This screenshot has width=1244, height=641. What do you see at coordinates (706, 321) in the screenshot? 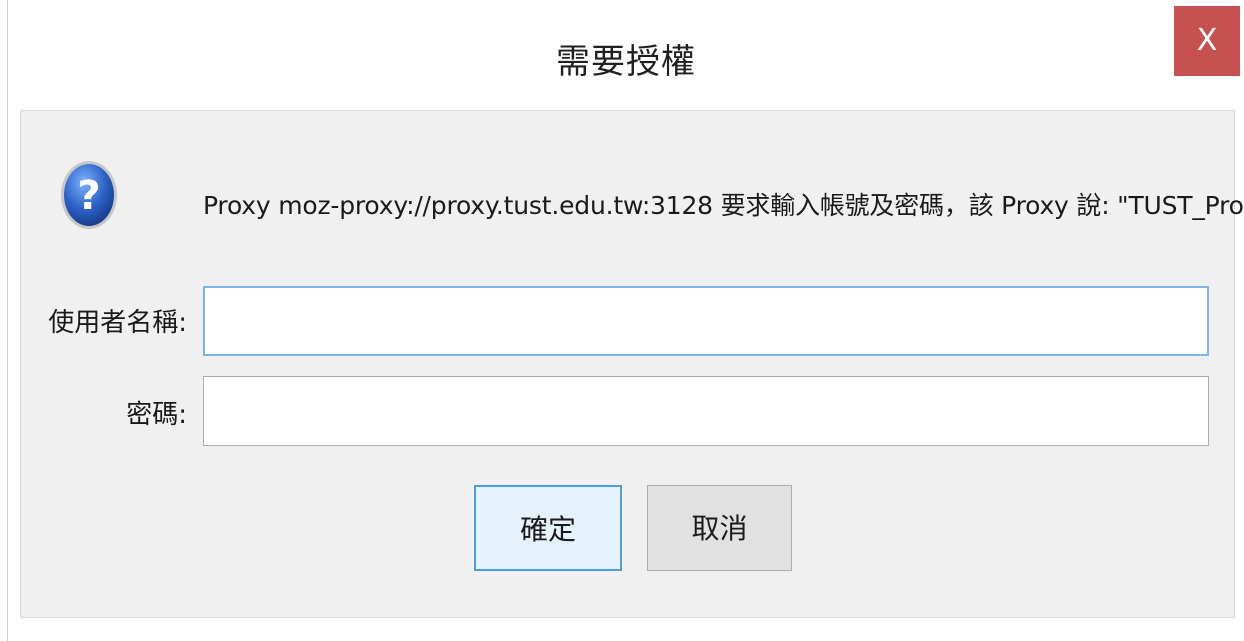
I see `username-field` at bounding box center [706, 321].